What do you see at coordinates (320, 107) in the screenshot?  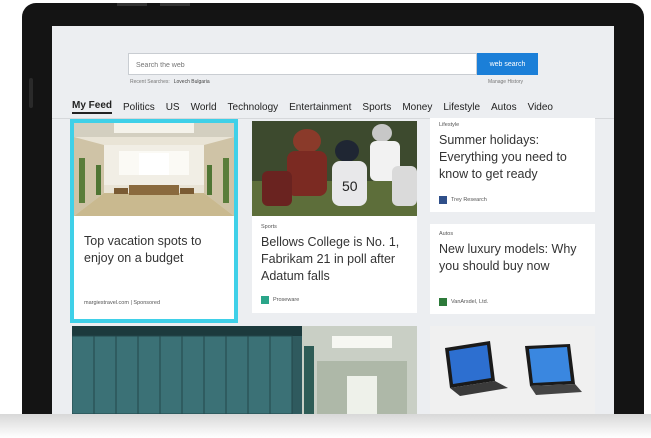 I see `tab-entertainment: Entertainment` at bounding box center [320, 107].